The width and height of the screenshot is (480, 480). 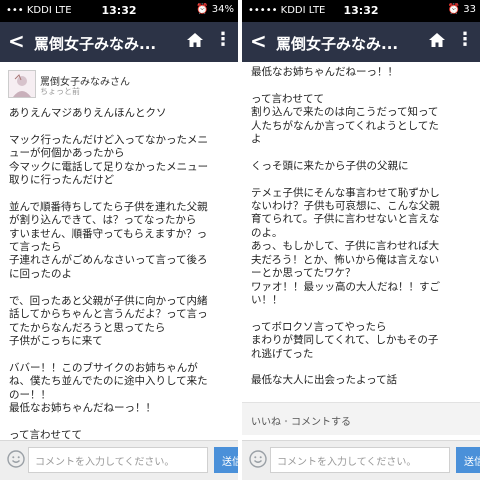 I want to click on action-bar: いいね・コメントする, so click(x=361, y=418).